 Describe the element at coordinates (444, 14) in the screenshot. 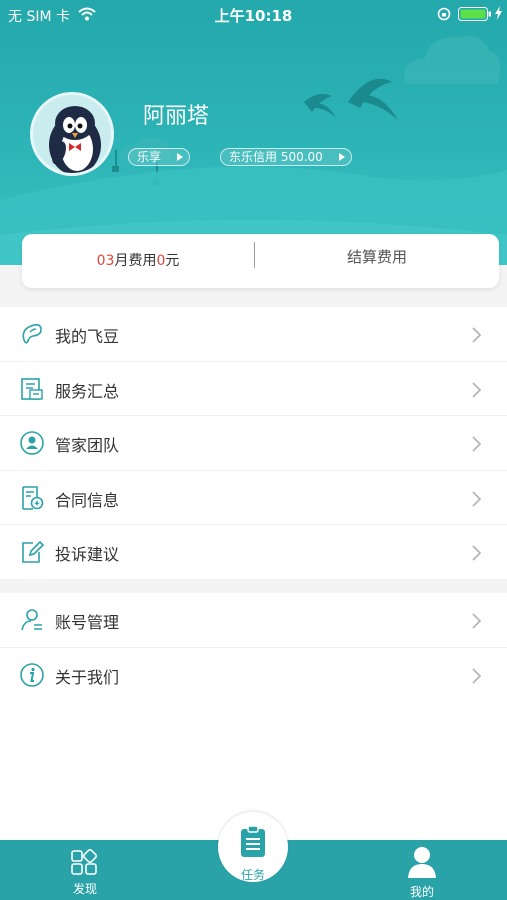

I see `rotation-lock-icon` at that location.